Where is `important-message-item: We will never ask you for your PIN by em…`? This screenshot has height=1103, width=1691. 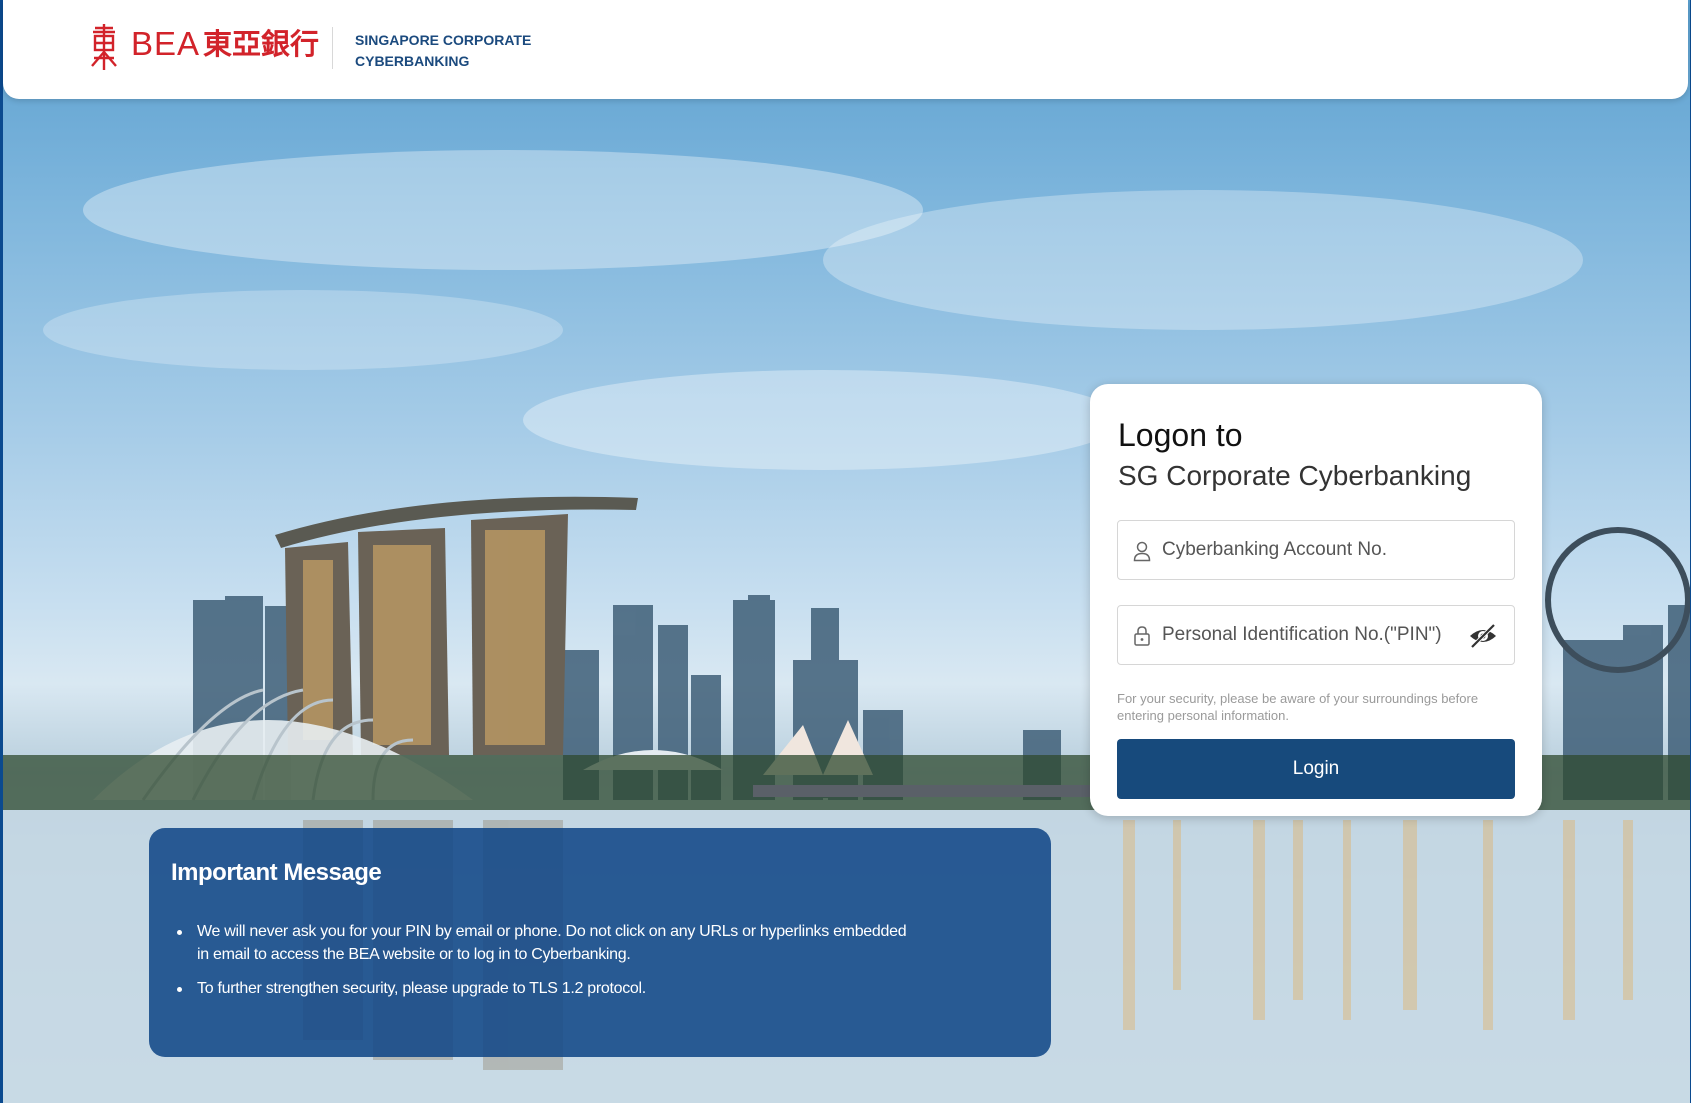 important-message-item: We will never ask you for your PIN by em… is located at coordinates (547, 943).